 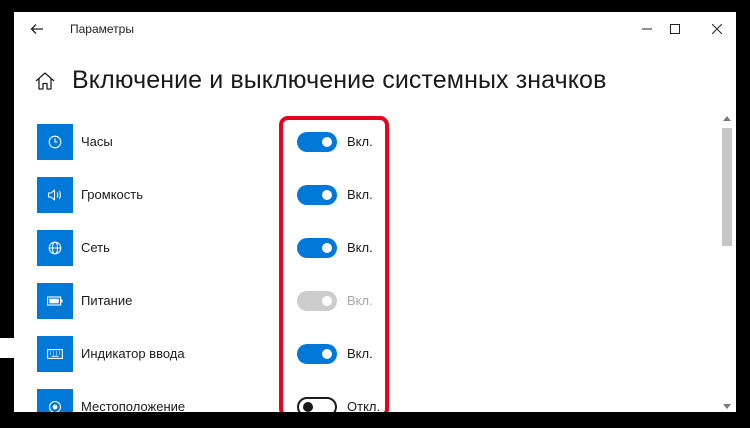 I want to click on scroll-down-button, so click(x=727, y=406).